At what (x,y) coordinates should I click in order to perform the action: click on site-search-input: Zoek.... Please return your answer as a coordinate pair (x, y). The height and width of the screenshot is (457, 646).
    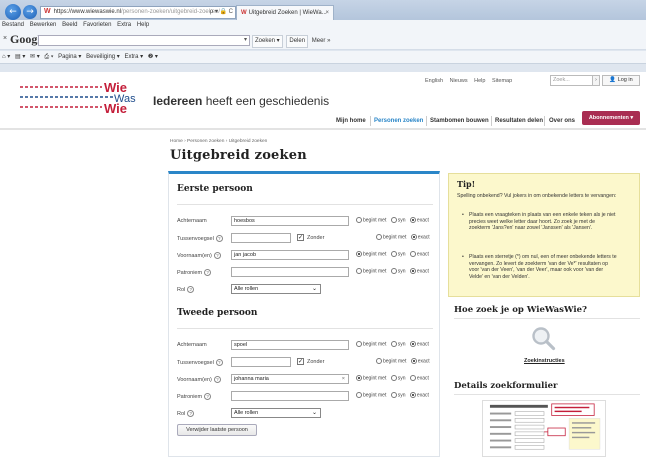
    Looking at the image, I should click on (574, 80).